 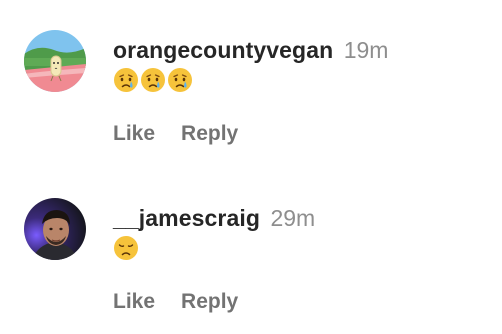 I want to click on landscape-illustration-avatar-icon, so click(x=55, y=61).